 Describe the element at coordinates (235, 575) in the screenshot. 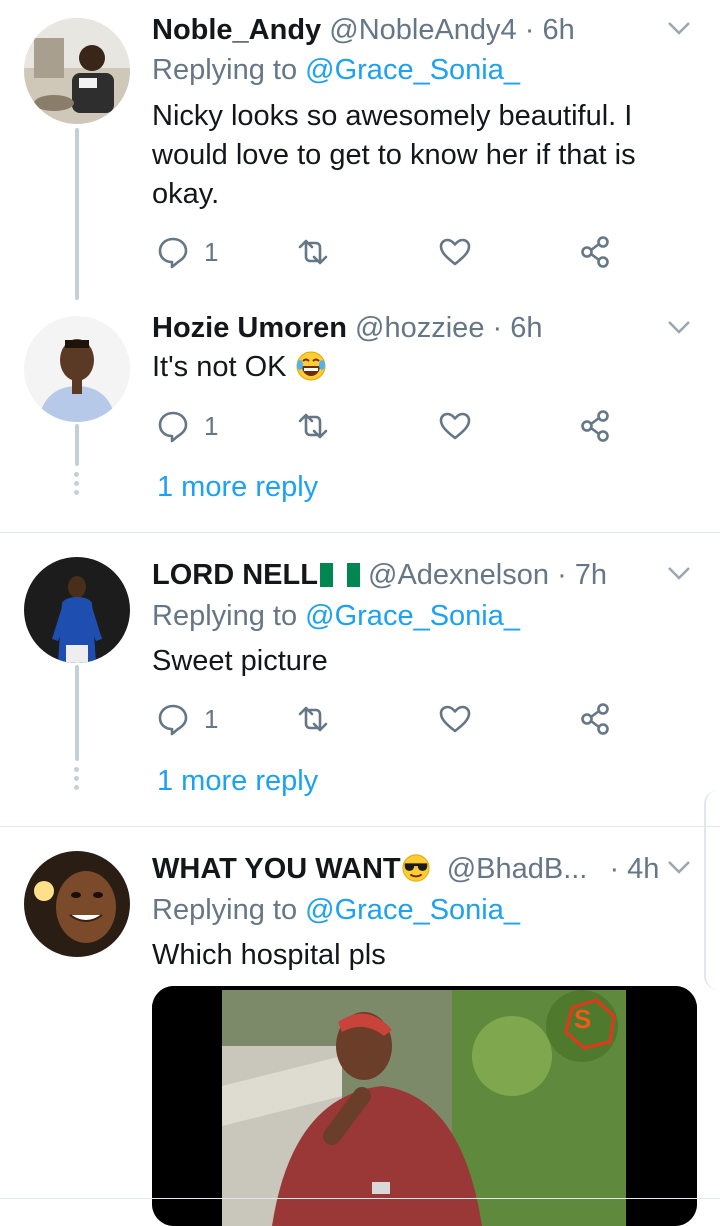

I see `display-name: LORD NELL` at that location.